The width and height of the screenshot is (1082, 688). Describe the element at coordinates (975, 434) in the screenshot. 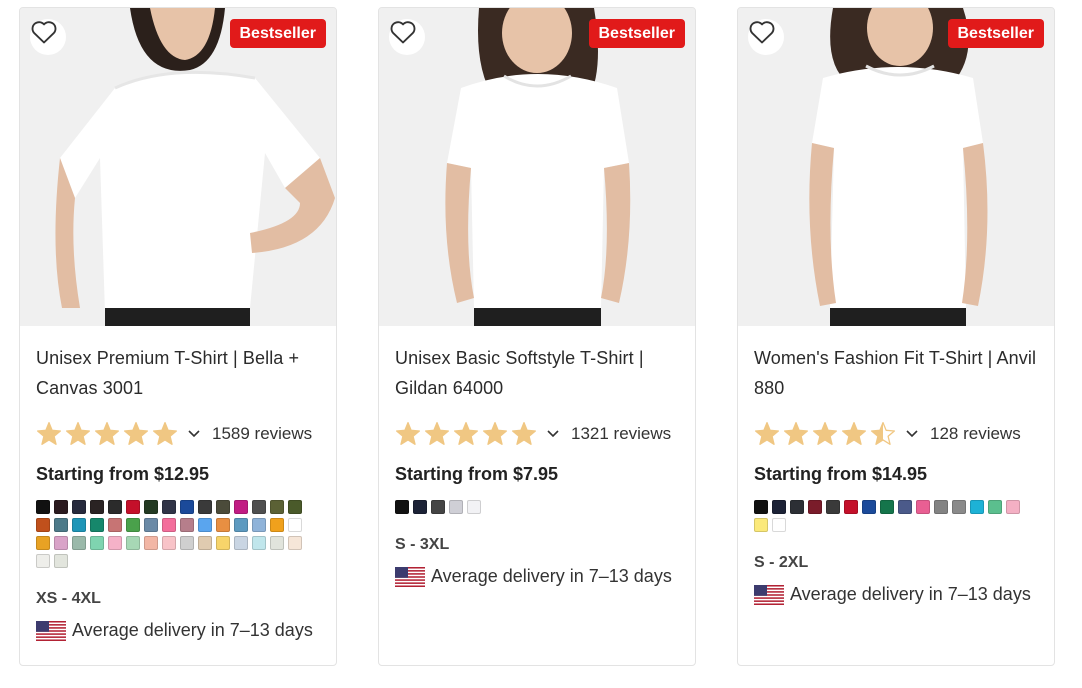

I see `review-count: 128 reviews` at that location.